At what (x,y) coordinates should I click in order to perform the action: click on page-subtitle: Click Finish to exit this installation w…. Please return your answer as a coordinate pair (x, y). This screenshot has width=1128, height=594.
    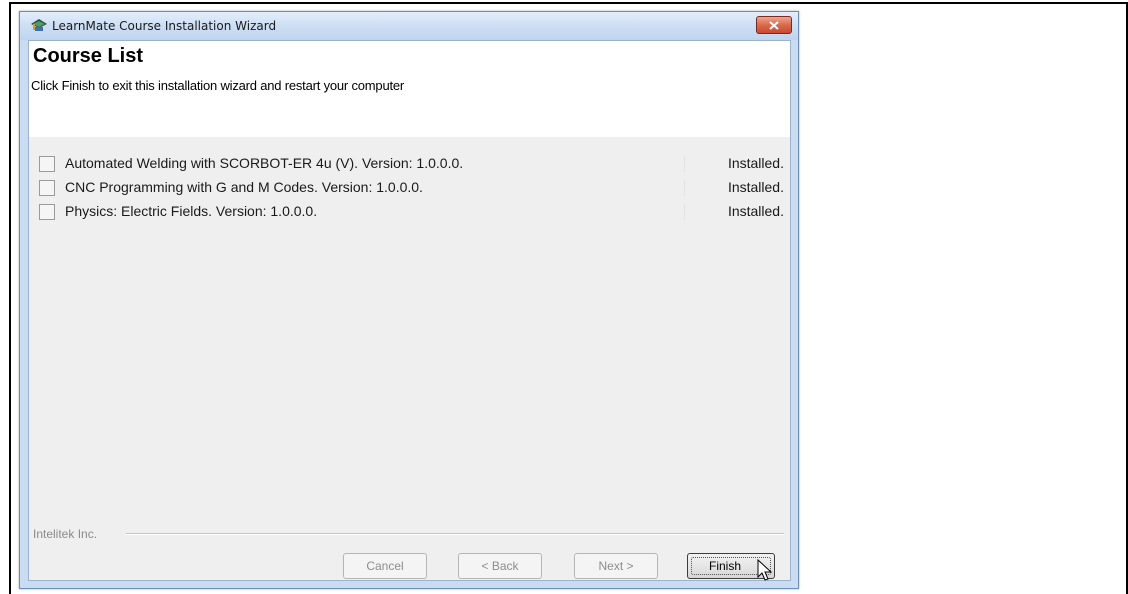
    Looking at the image, I should click on (218, 85).